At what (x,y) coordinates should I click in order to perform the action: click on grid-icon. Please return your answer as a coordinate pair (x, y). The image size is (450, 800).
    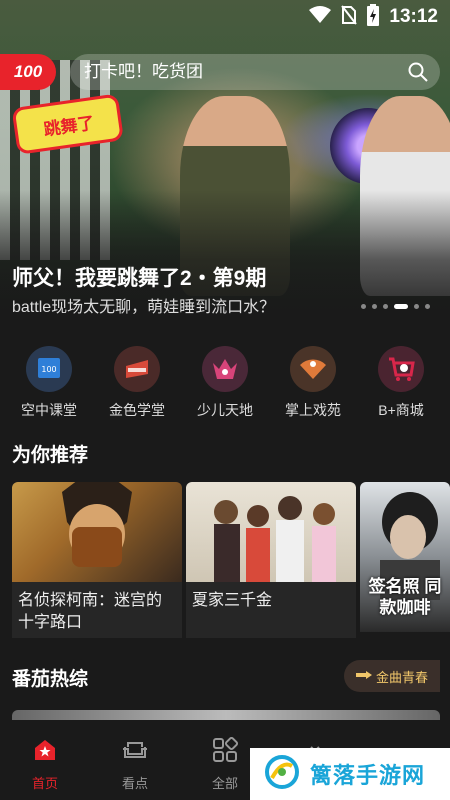
    Looking at the image, I should click on (225, 752).